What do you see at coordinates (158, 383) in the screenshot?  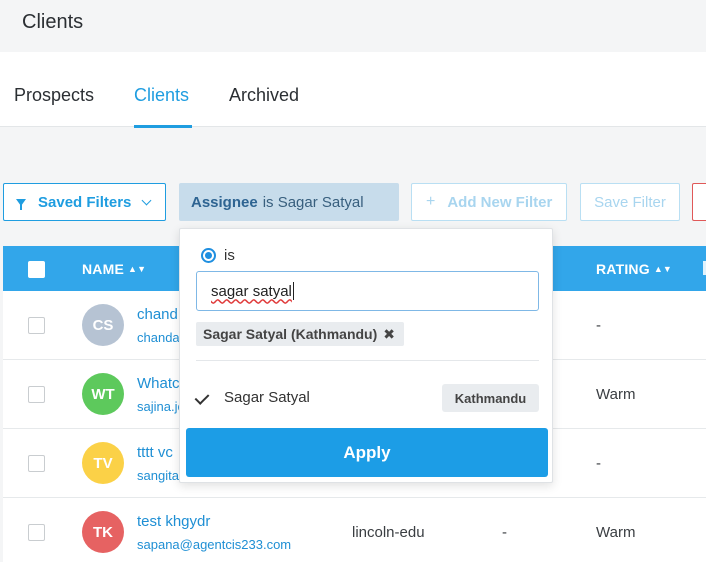 I see `client-name-link: Whatc` at bounding box center [158, 383].